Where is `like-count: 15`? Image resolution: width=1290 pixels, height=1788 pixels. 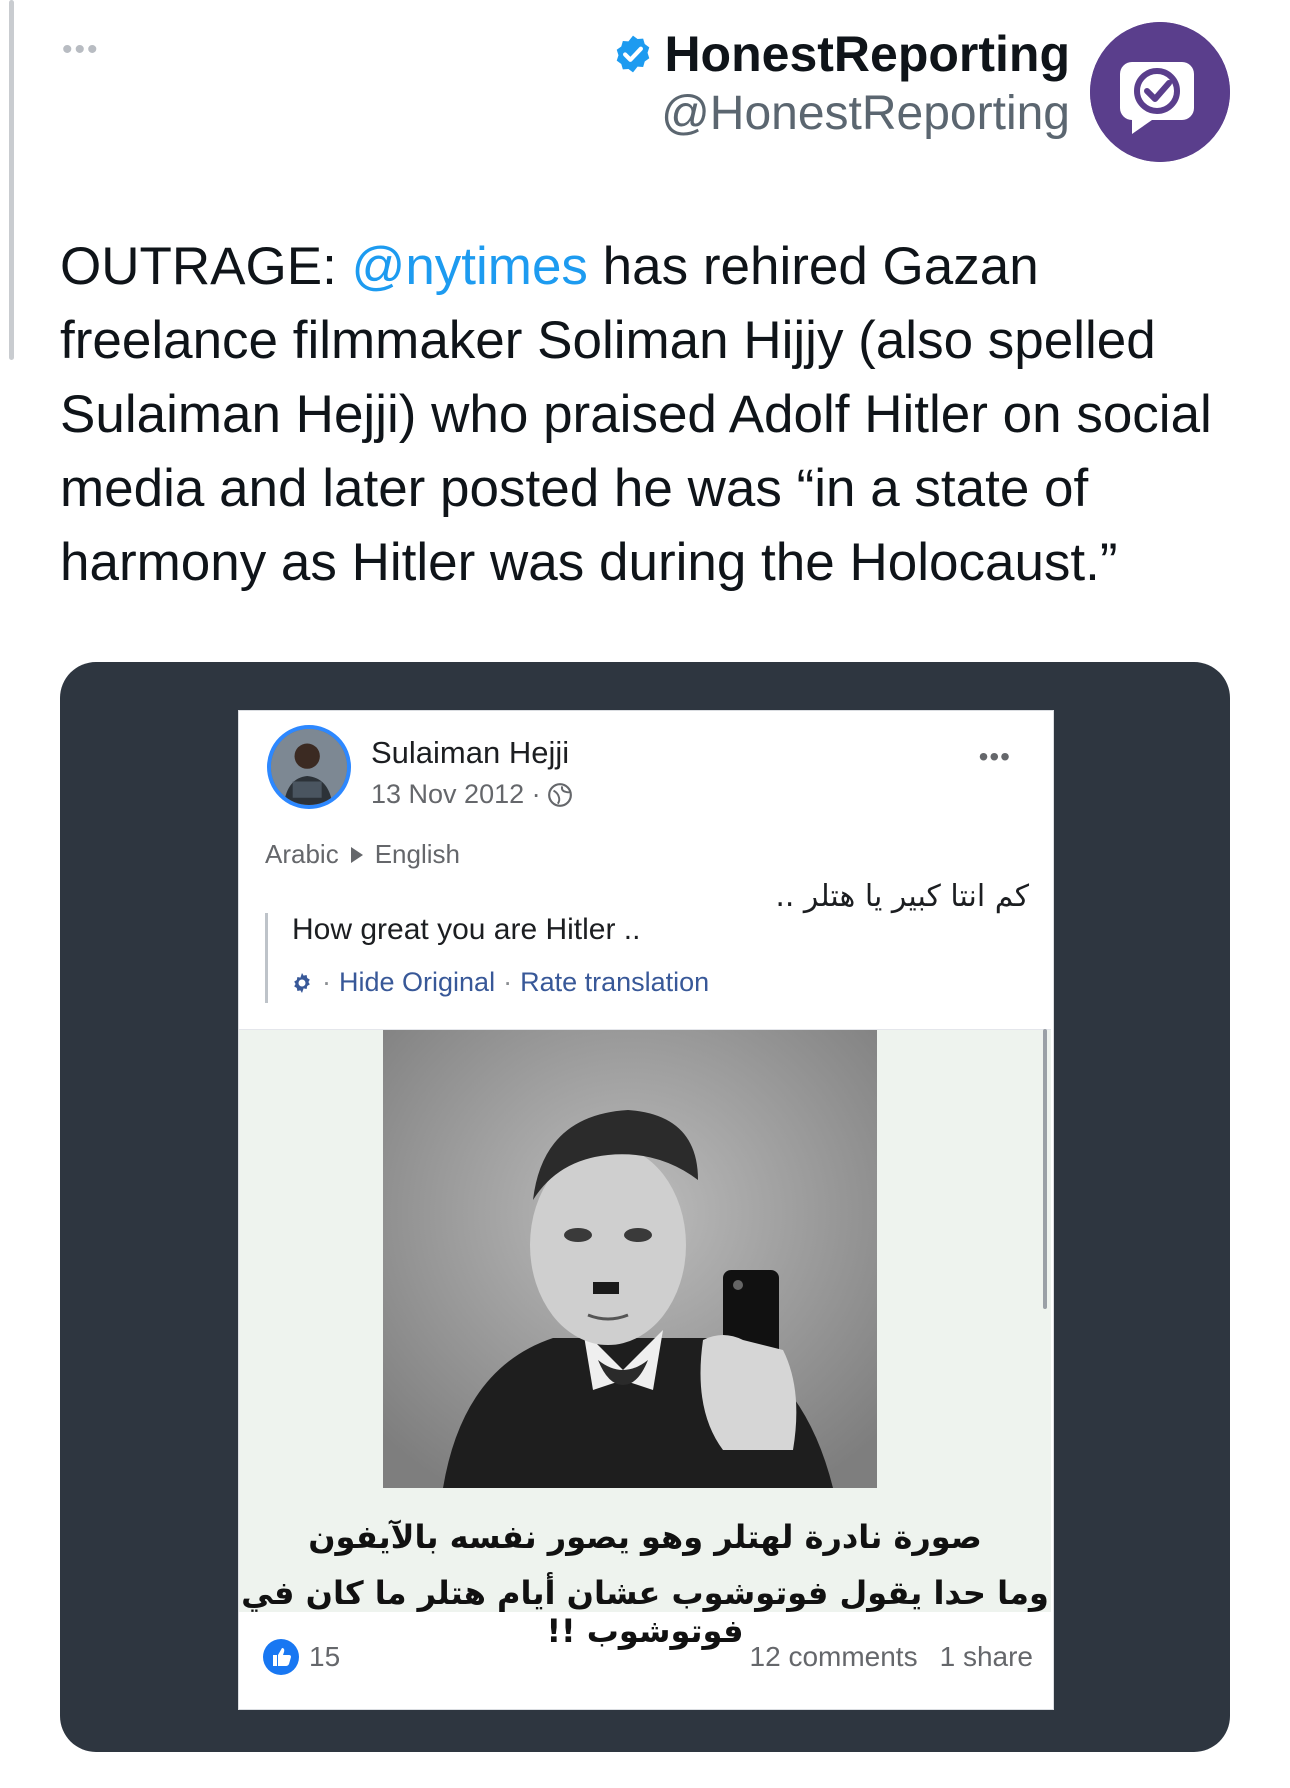 like-count: 15 is located at coordinates (325, 1656).